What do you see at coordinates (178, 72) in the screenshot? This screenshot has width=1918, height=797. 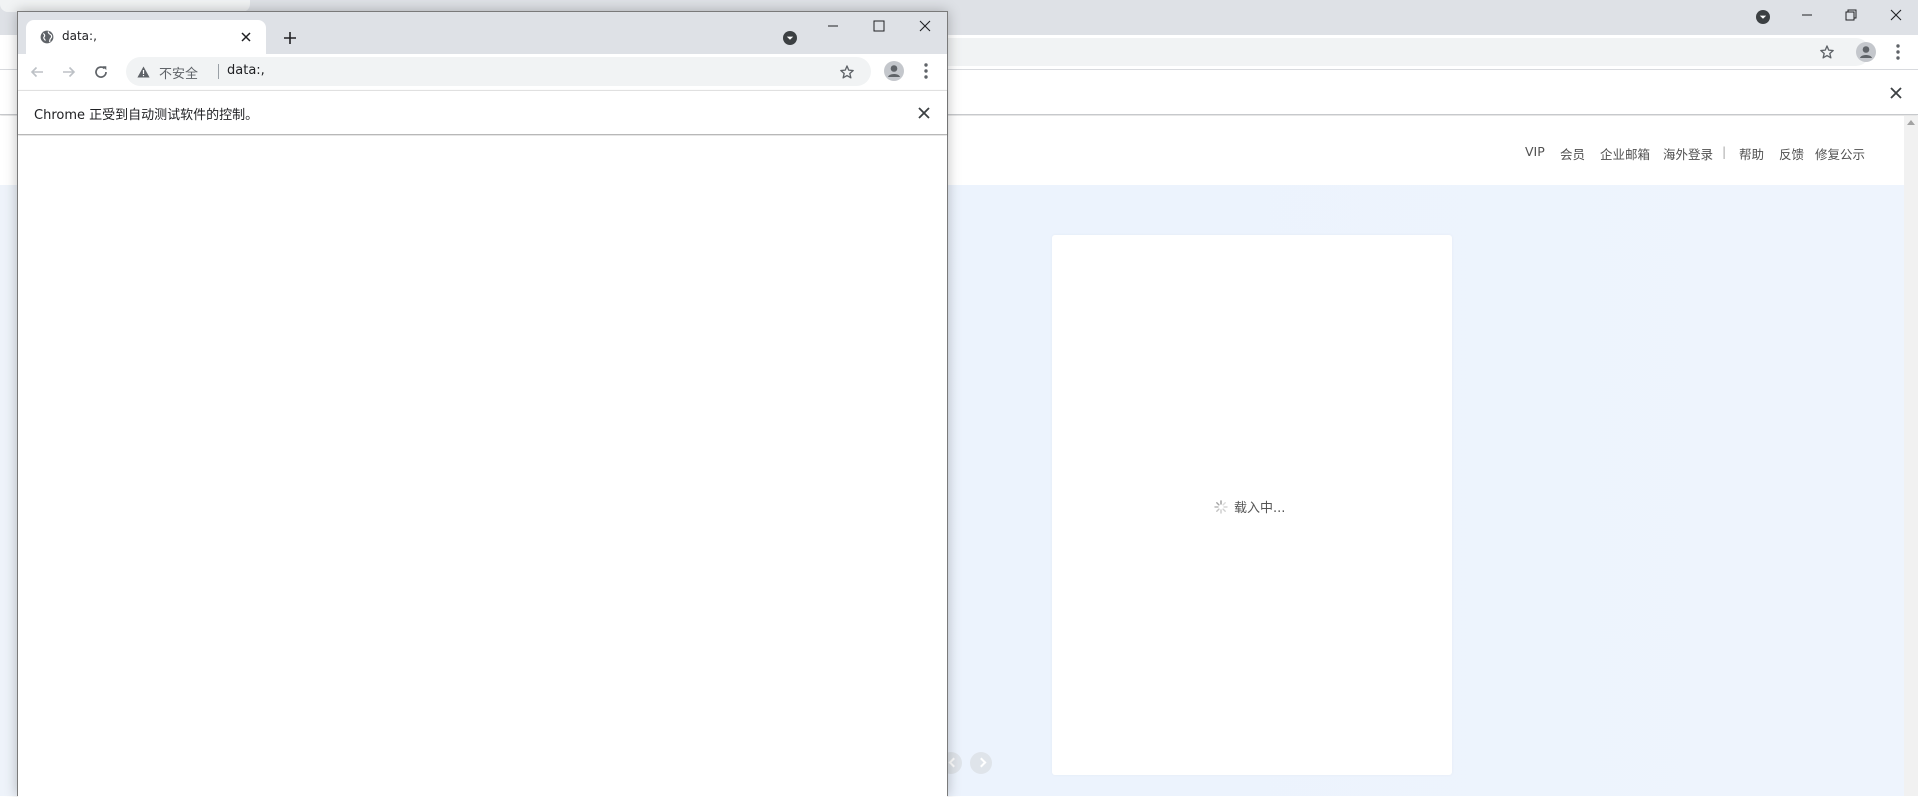 I see `security-status-label: 不安全` at bounding box center [178, 72].